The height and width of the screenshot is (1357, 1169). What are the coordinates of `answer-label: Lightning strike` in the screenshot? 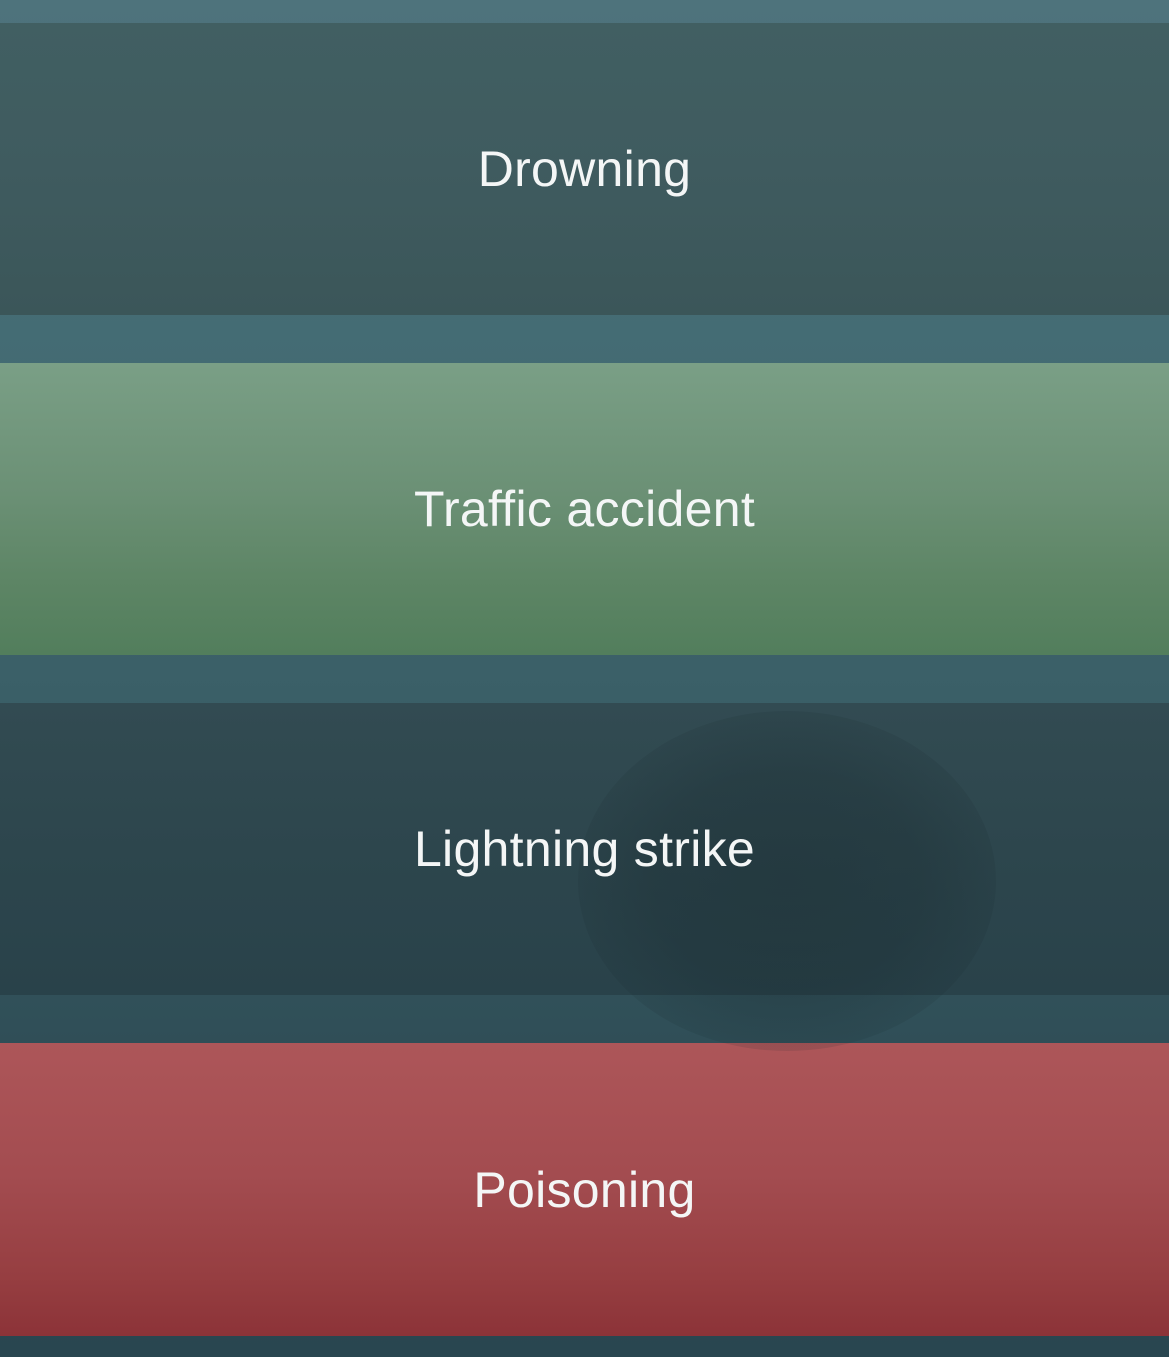 It's located at (584, 849).